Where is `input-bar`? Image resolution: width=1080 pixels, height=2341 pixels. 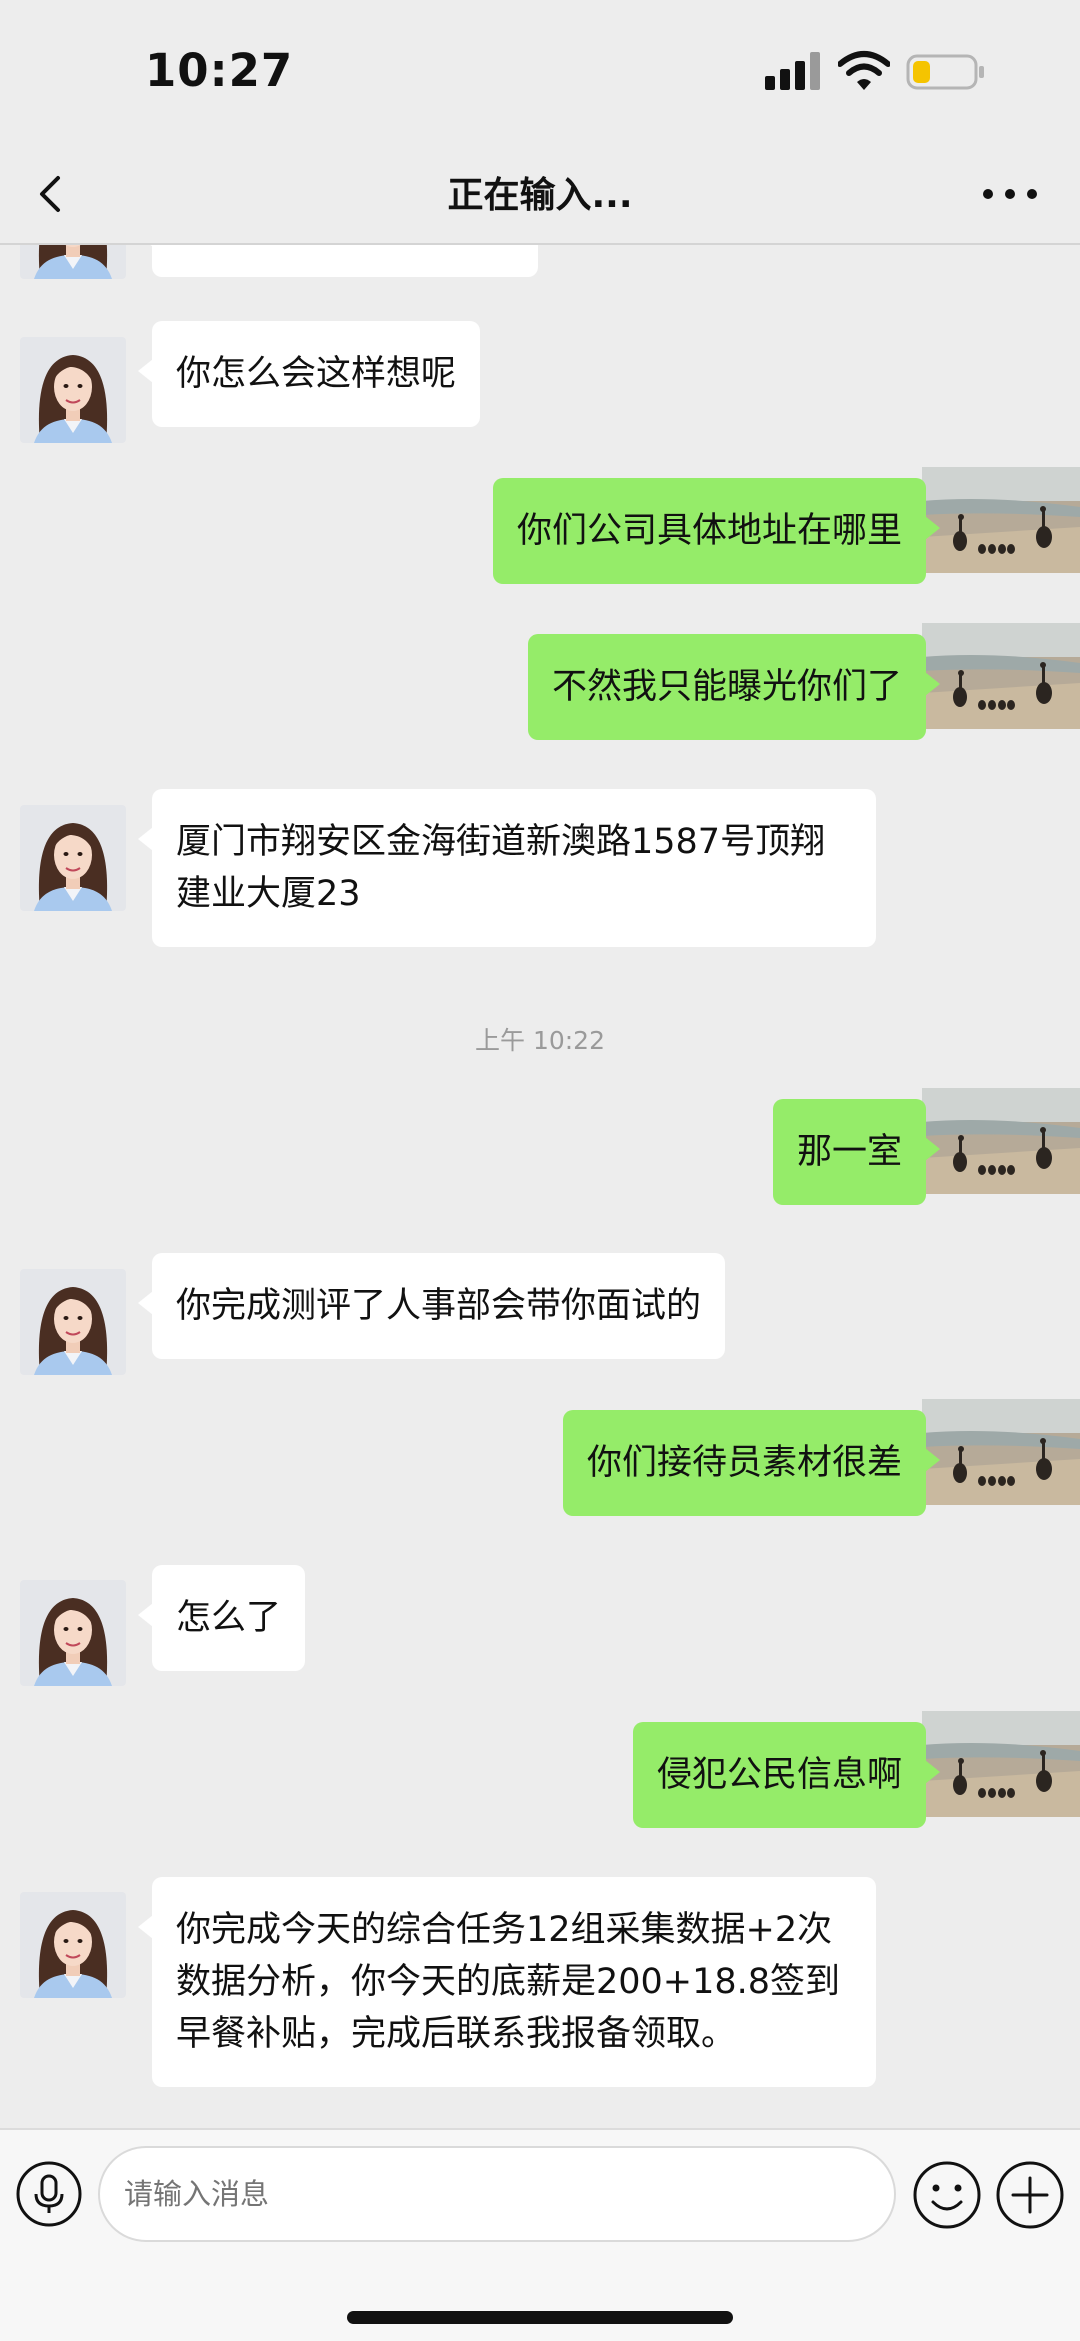
input-bar is located at coordinates (540, 2190).